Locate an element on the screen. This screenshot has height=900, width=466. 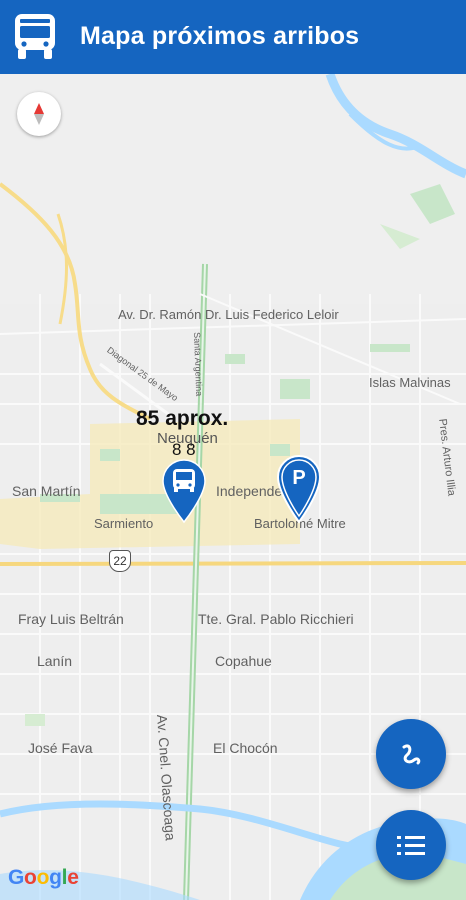
route-number: 22 is located at coordinates (120, 561).